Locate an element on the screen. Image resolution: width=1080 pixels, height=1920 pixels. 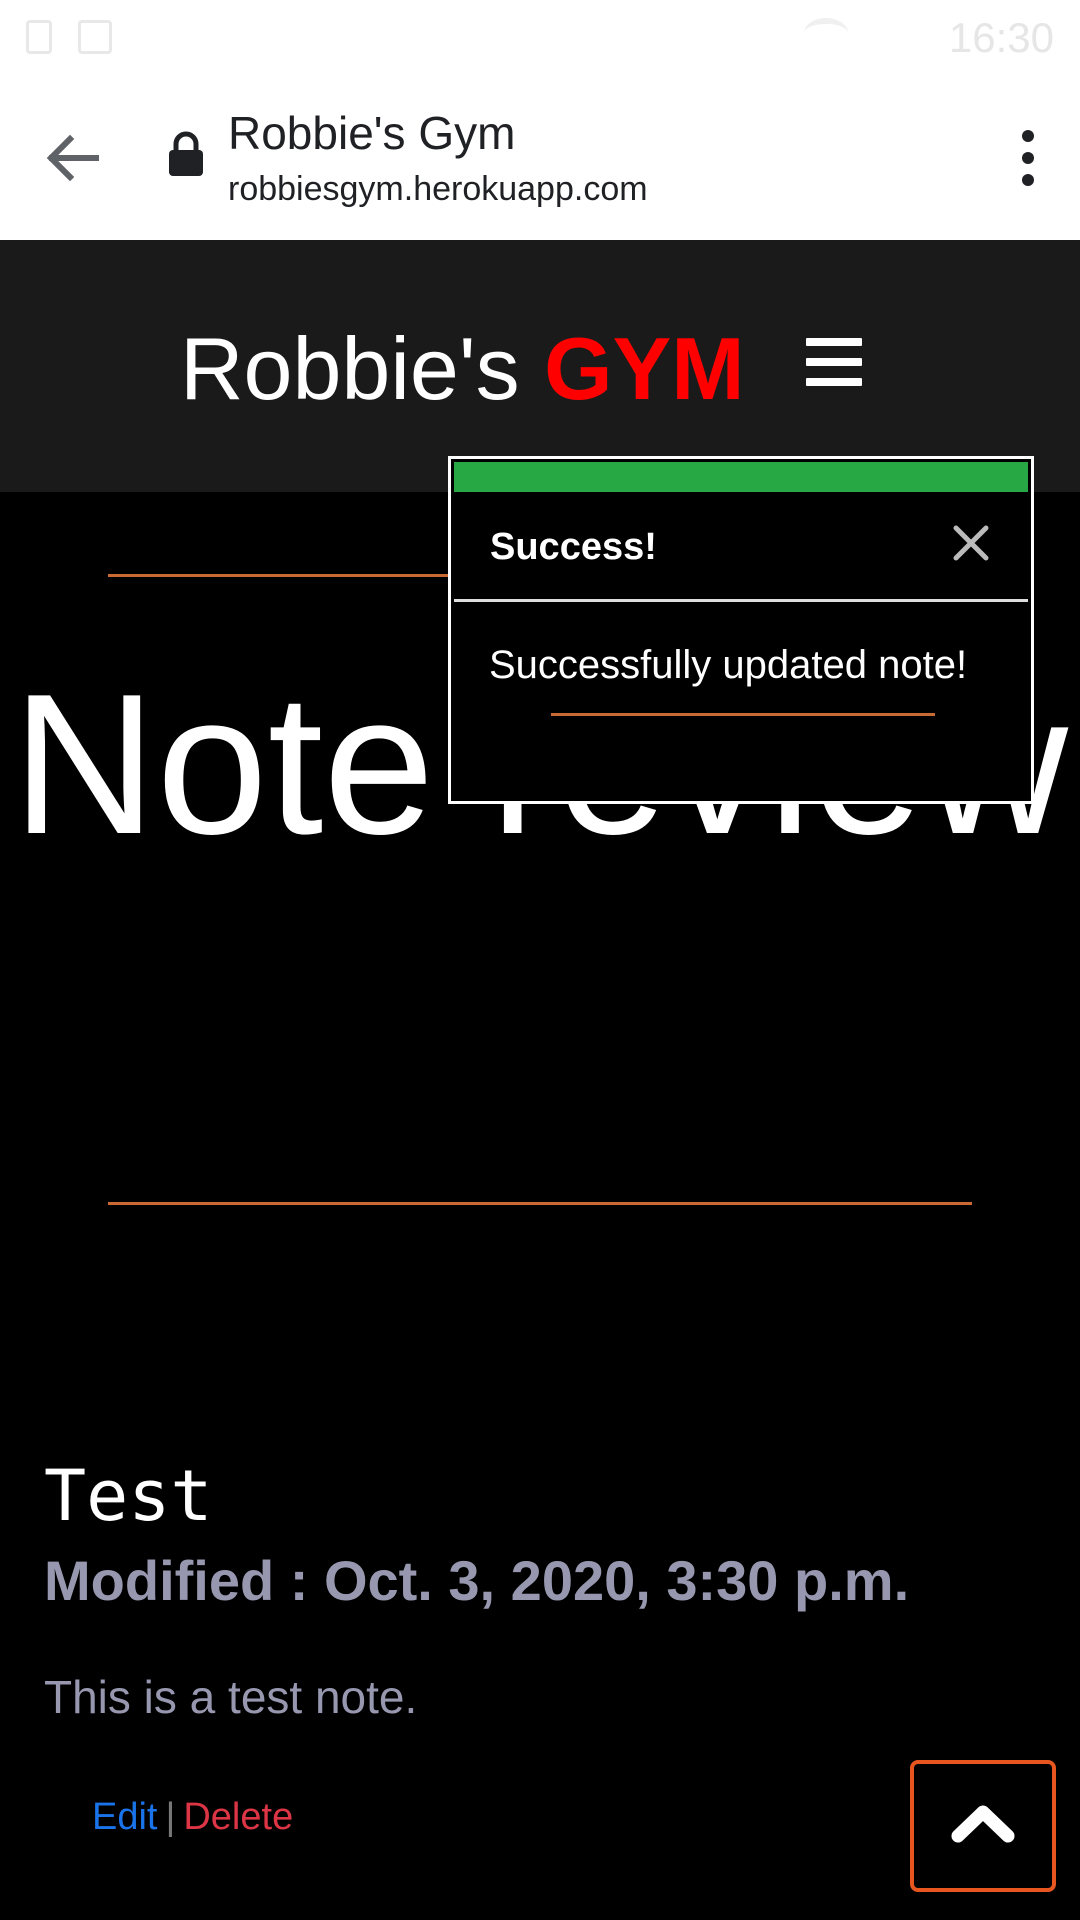
wifi-icon is located at coordinates (826, 33).